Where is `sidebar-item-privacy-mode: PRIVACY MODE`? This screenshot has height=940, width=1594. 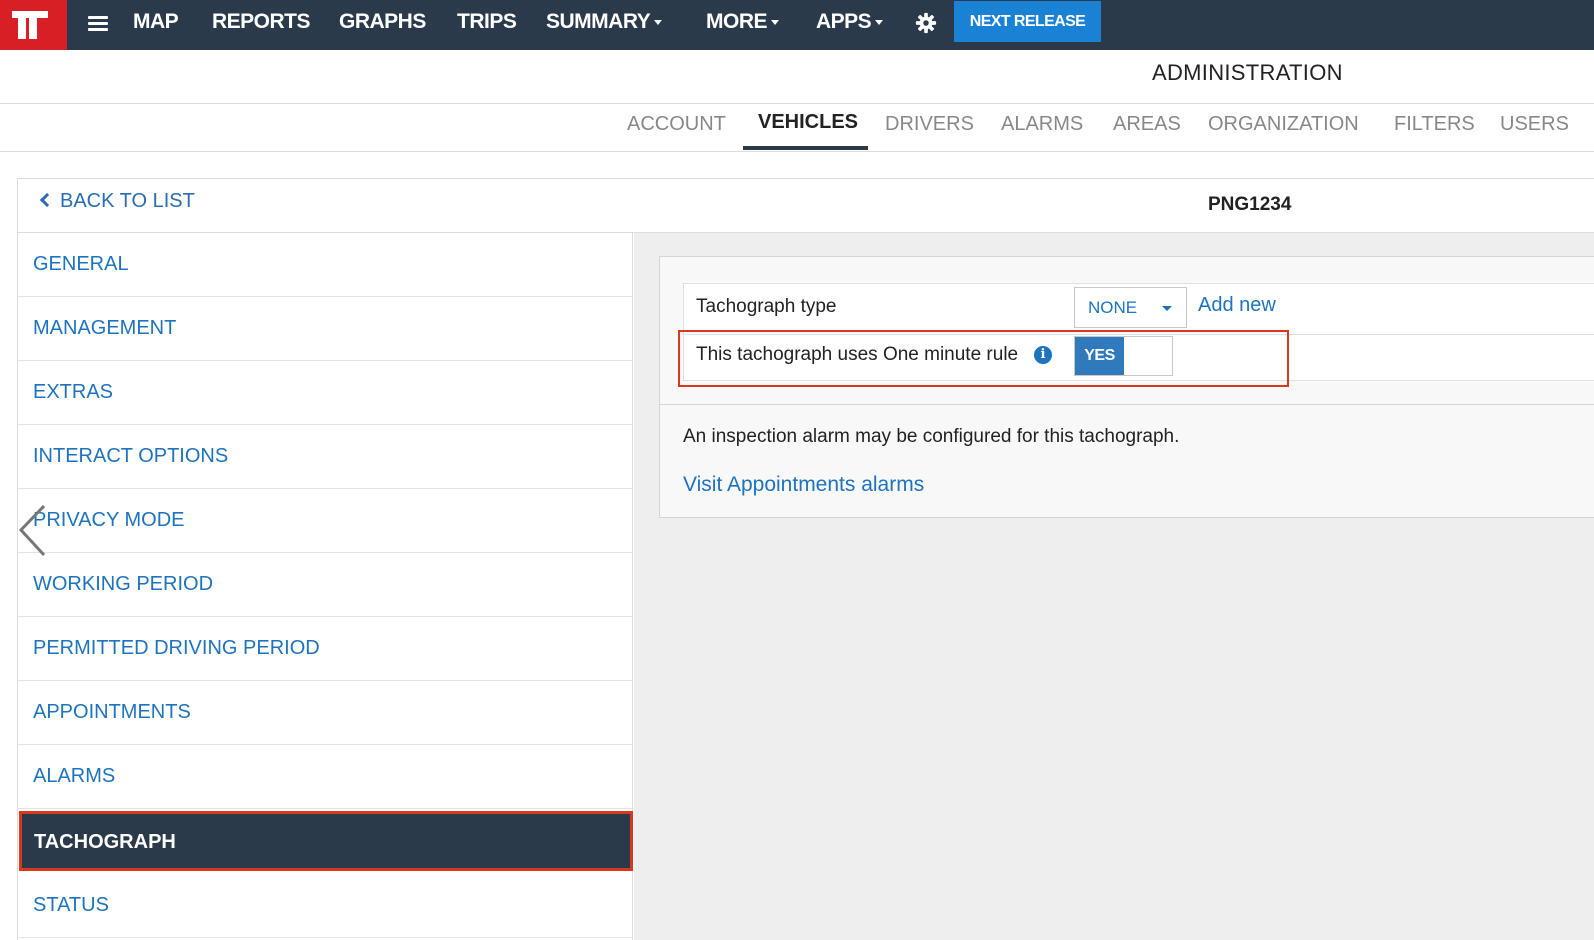
sidebar-item-privacy-mode: PRIVACY MODE is located at coordinates (325, 521).